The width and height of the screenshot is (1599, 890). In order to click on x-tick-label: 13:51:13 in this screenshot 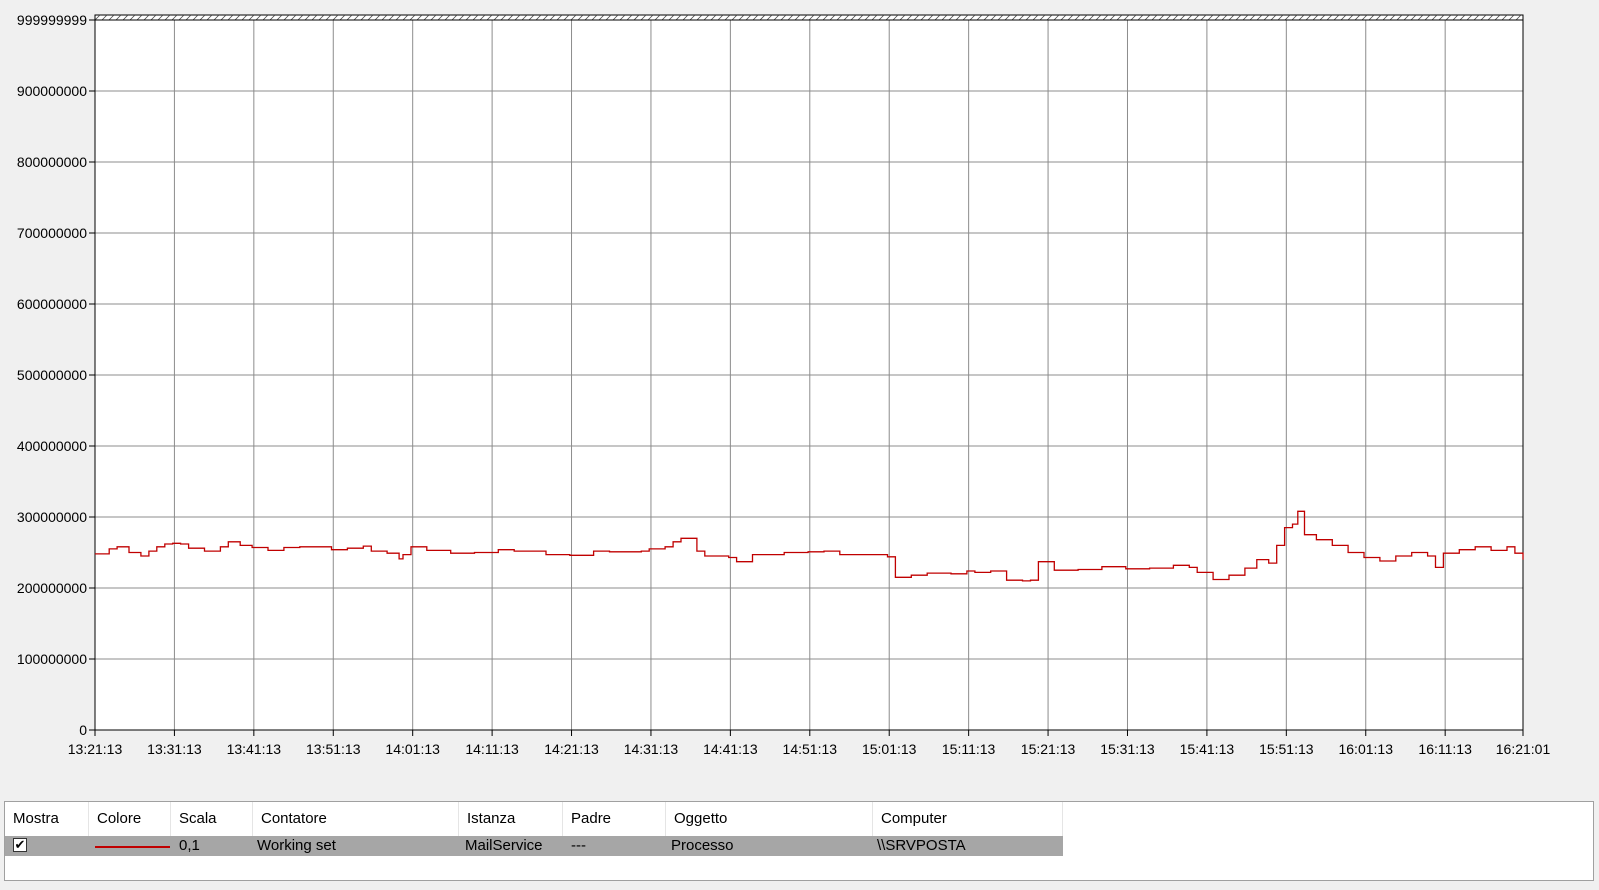, I will do `click(333, 749)`.